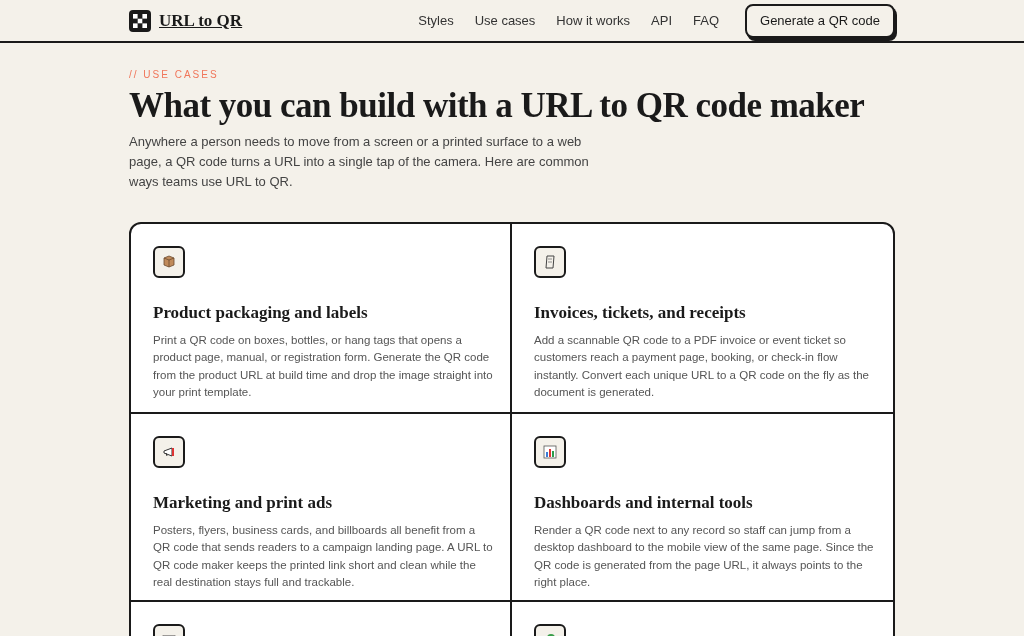  I want to click on card-title: Invoices, tickets, and receipts, so click(640, 313).